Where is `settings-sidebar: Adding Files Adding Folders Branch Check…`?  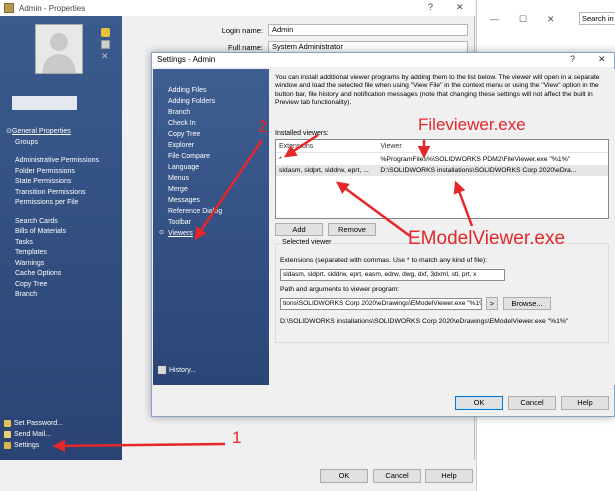 settings-sidebar: Adding Files Adding Folders Branch Check… is located at coordinates (211, 227).